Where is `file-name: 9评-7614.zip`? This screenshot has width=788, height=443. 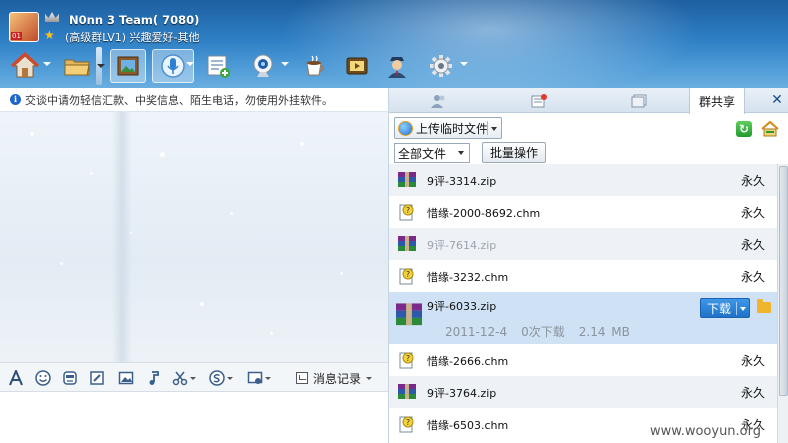
file-name: 9评-7614.zip is located at coordinates (461, 245).